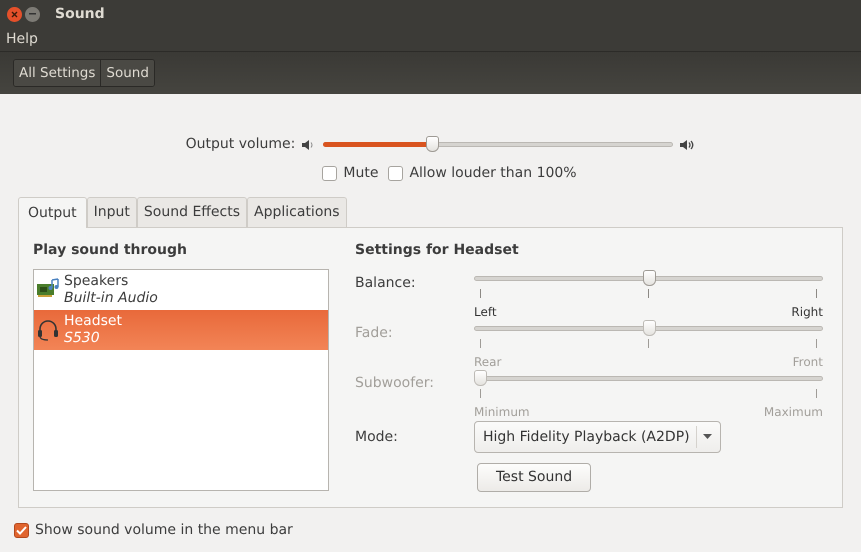  I want to click on slider-max-label: Right, so click(807, 312).